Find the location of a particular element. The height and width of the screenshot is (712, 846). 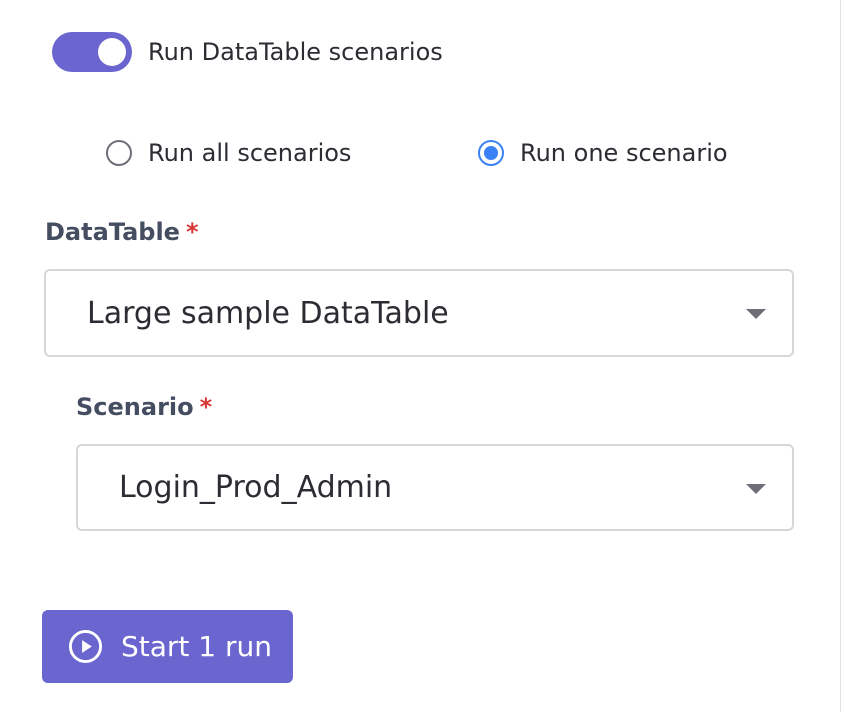

datatable-field-label: DataTable * is located at coordinates (122, 232).